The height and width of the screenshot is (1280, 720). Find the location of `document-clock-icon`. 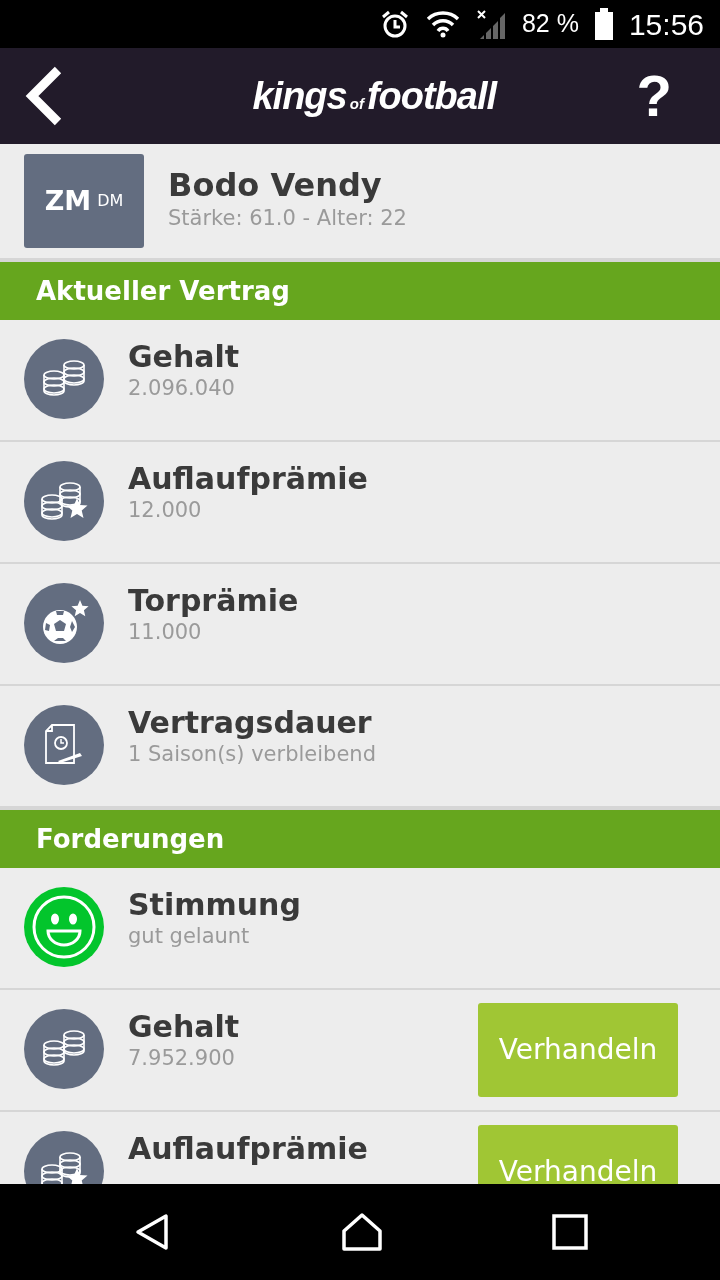

document-clock-icon is located at coordinates (64, 745).